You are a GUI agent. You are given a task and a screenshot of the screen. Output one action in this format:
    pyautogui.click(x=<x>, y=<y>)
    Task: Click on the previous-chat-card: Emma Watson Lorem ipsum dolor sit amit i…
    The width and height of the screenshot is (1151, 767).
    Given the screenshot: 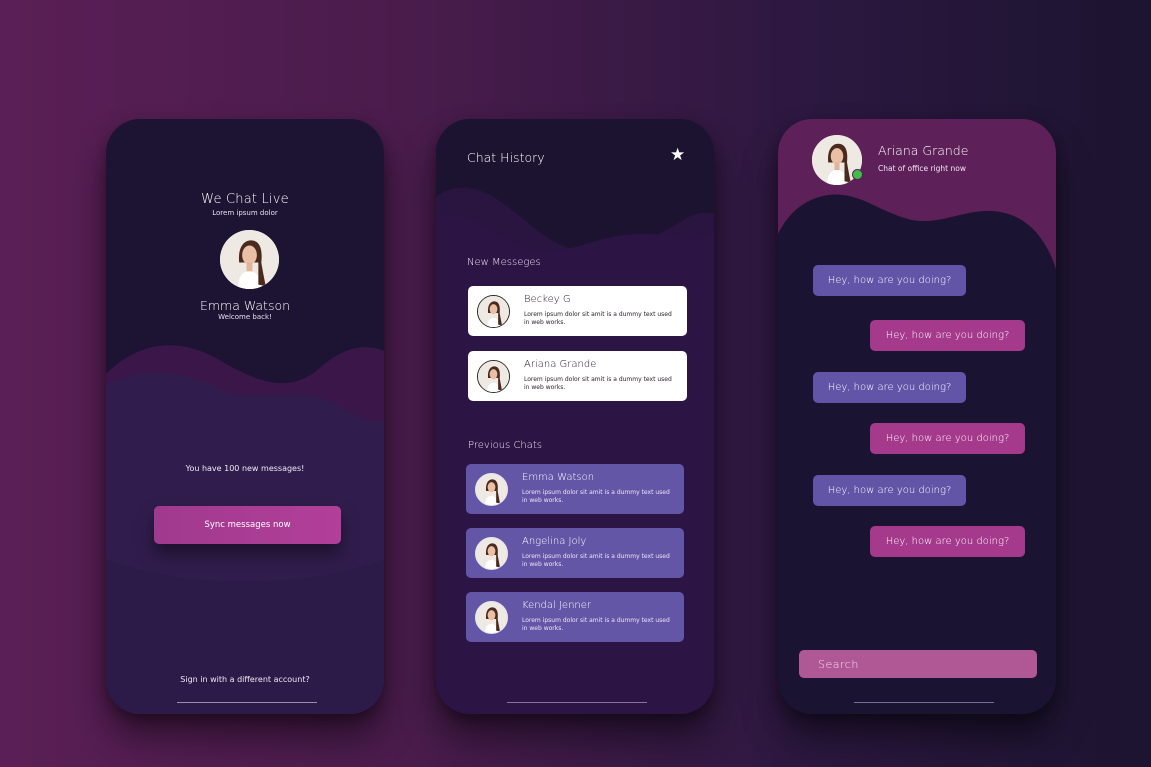 What is the action you would take?
    pyautogui.click(x=575, y=489)
    